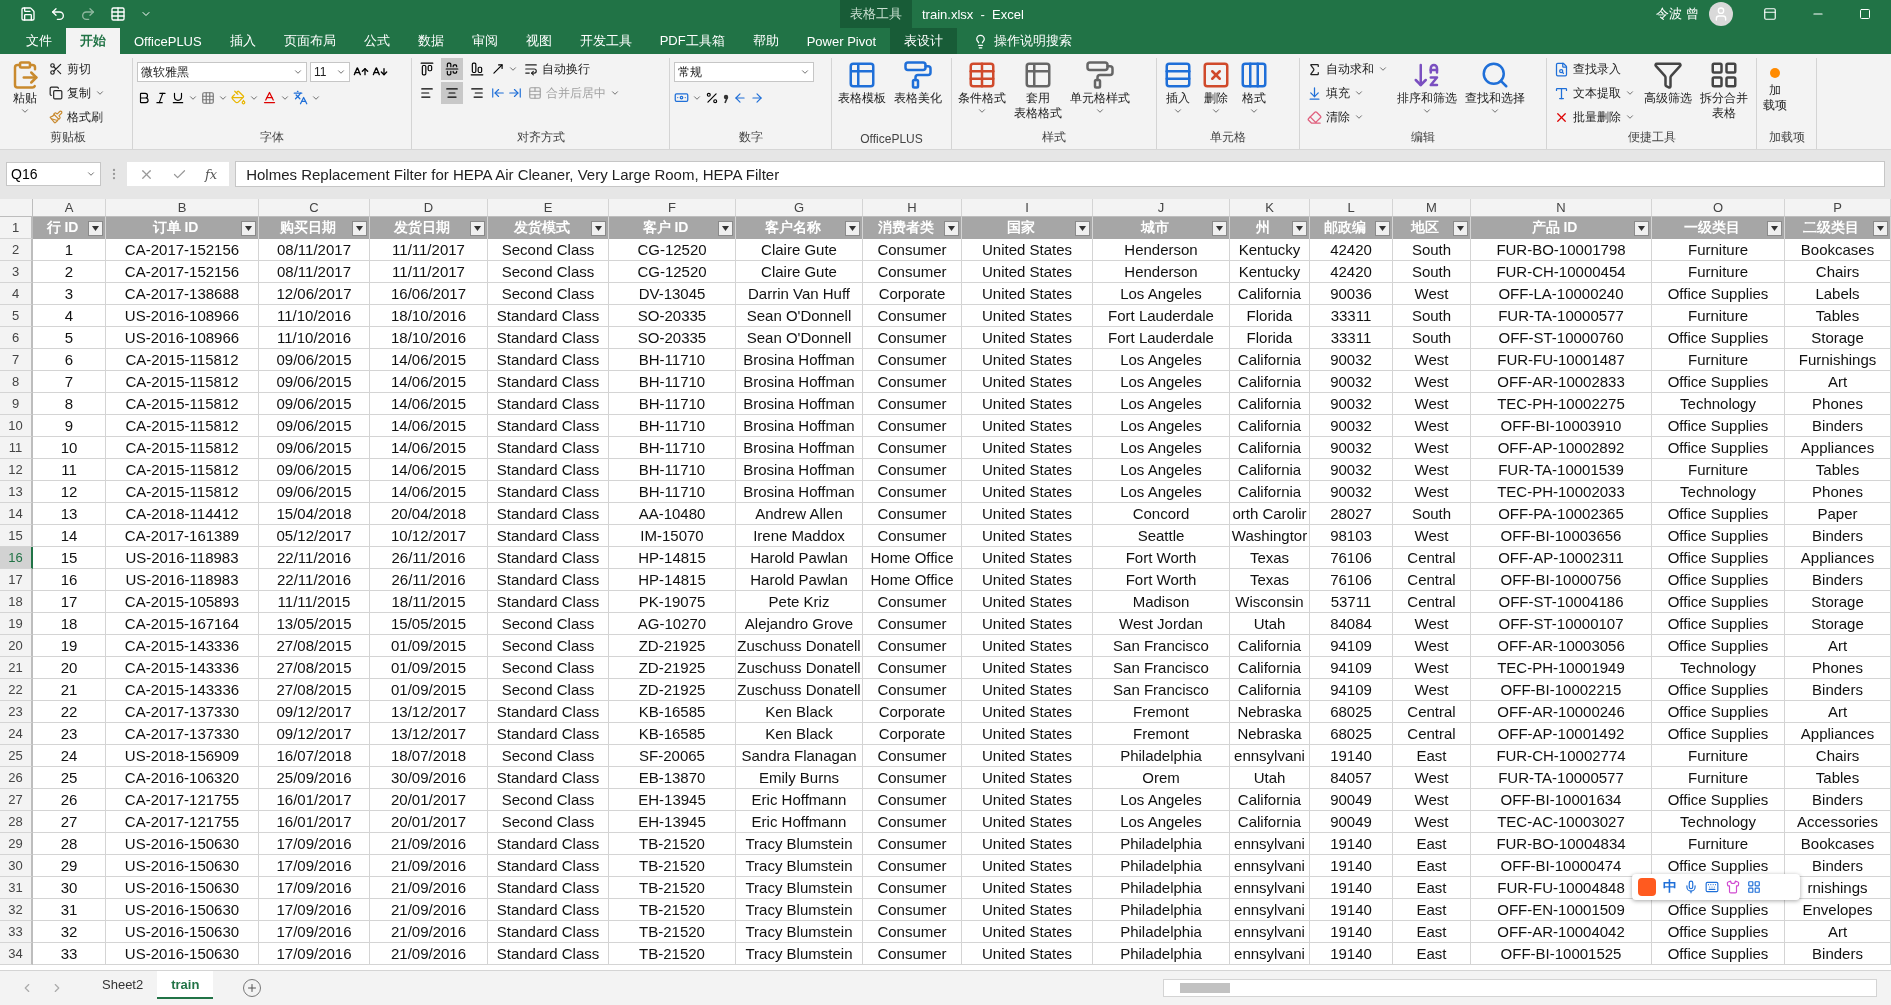  What do you see at coordinates (1100, 88) in the screenshot?
I see `cell-styles-button: 单元格样式` at bounding box center [1100, 88].